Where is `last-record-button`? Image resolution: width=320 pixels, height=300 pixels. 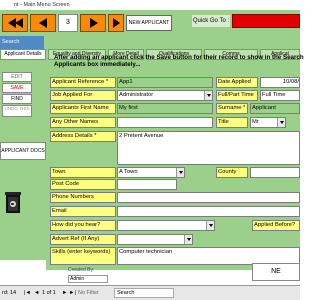
last-record-button is located at coordinates (116, 23).